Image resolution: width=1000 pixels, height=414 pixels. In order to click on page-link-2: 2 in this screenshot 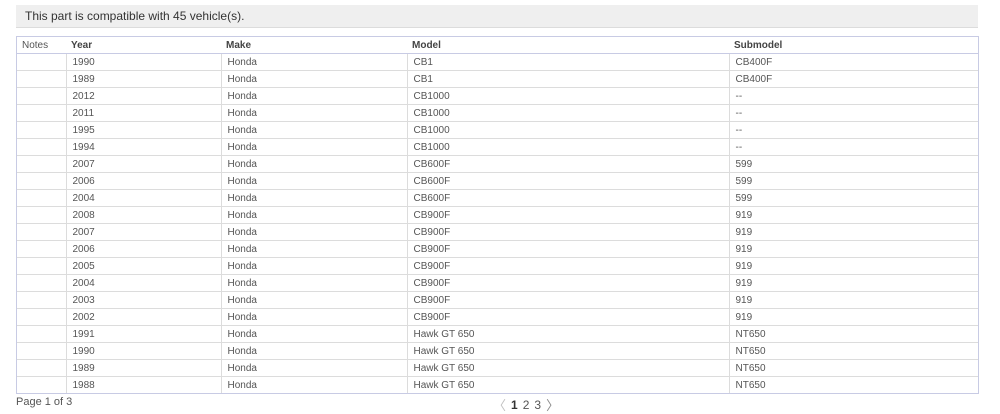, I will do `click(526, 405)`.